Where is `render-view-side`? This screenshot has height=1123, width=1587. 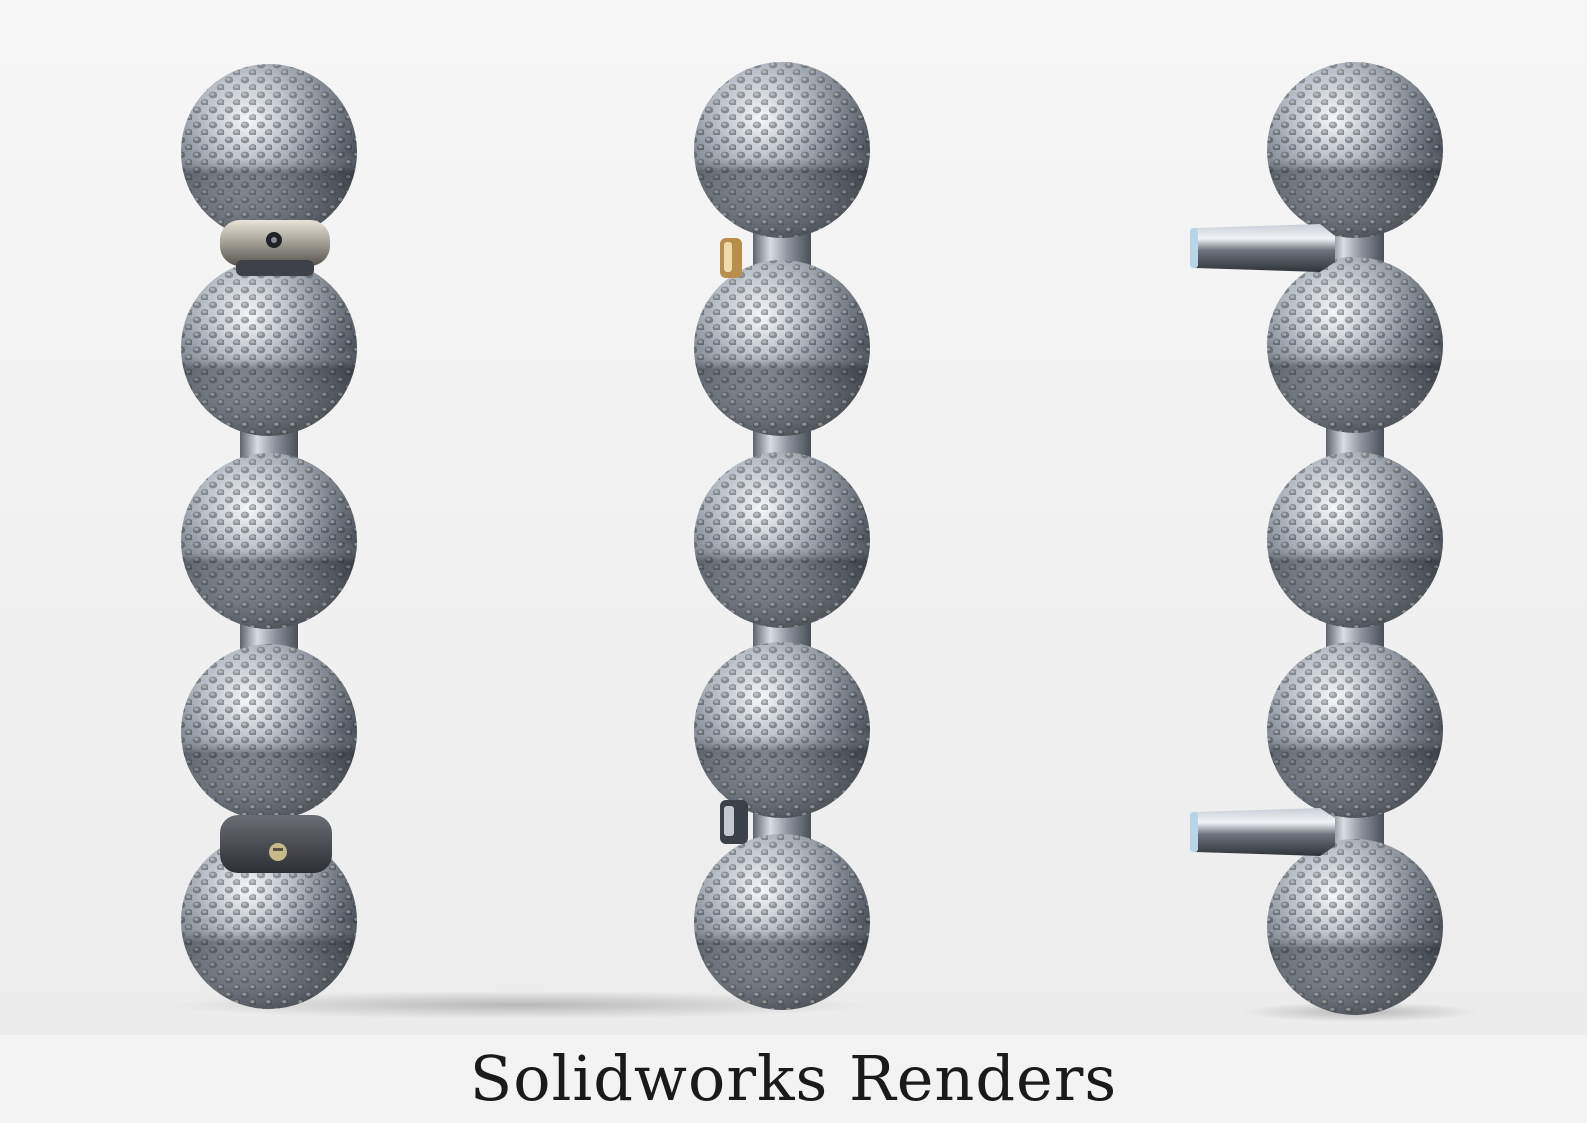
render-view-side is located at coordinates (782, 536).